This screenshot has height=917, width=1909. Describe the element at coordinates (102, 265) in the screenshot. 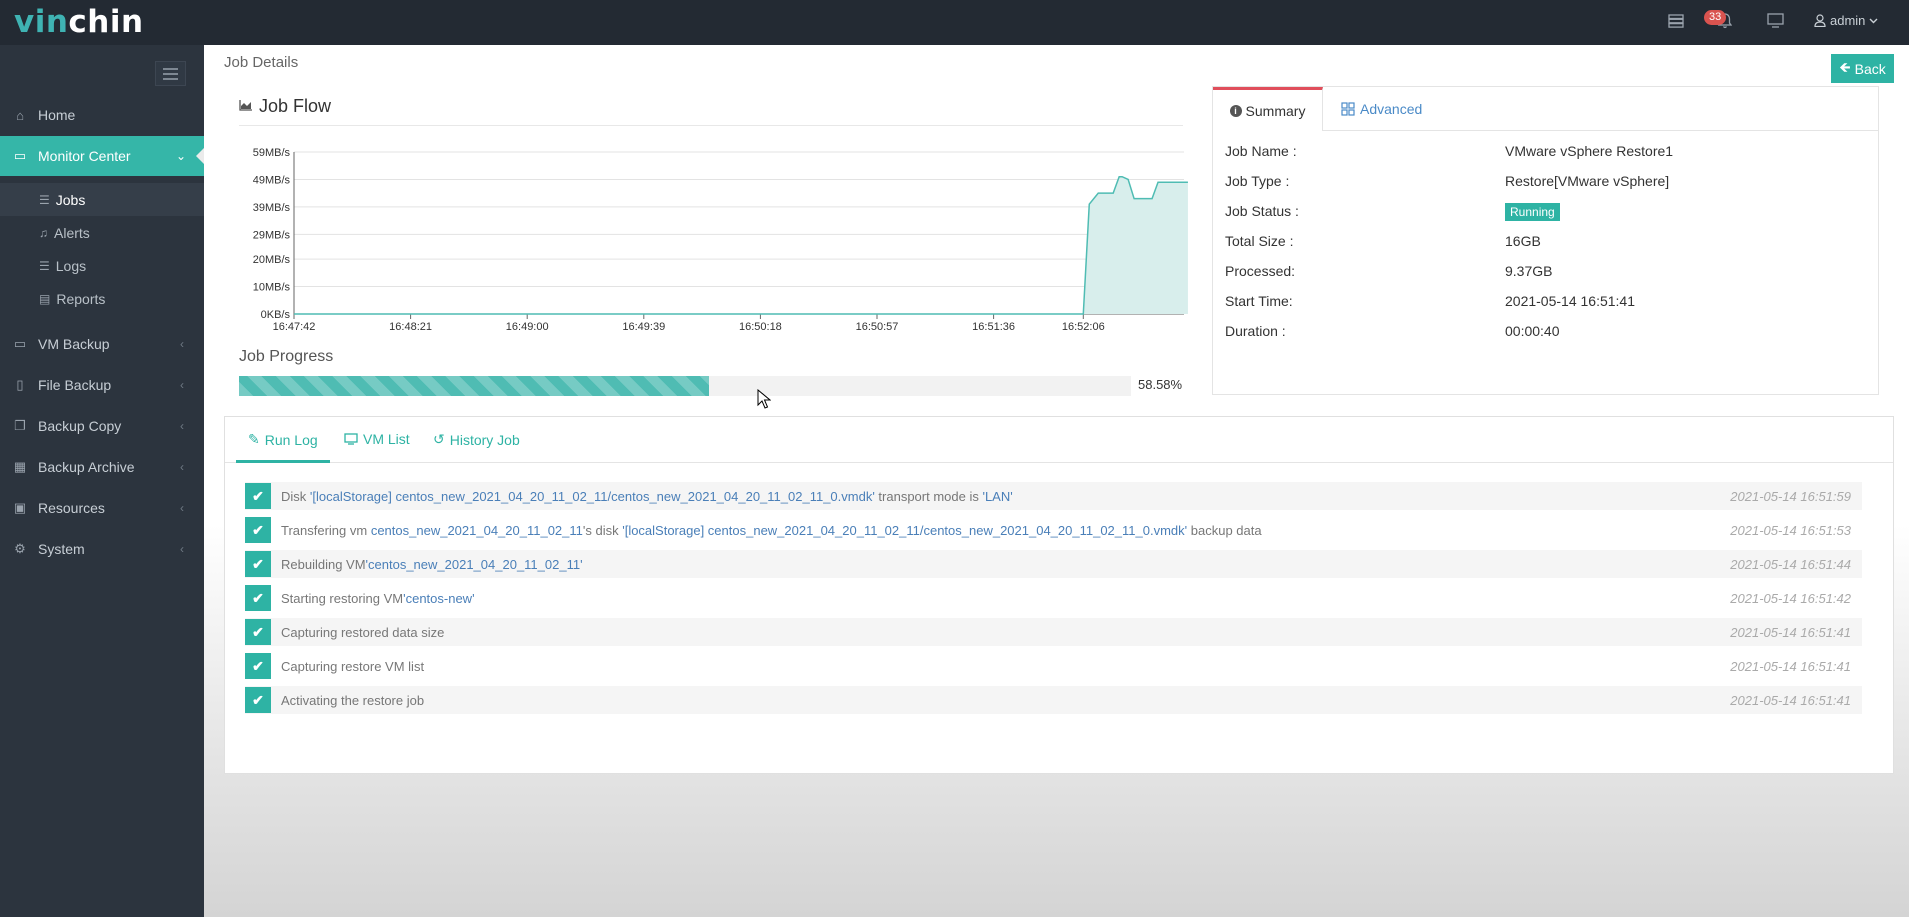

I see `sidebar-subitem-logs: ☰ Logs` at that location.